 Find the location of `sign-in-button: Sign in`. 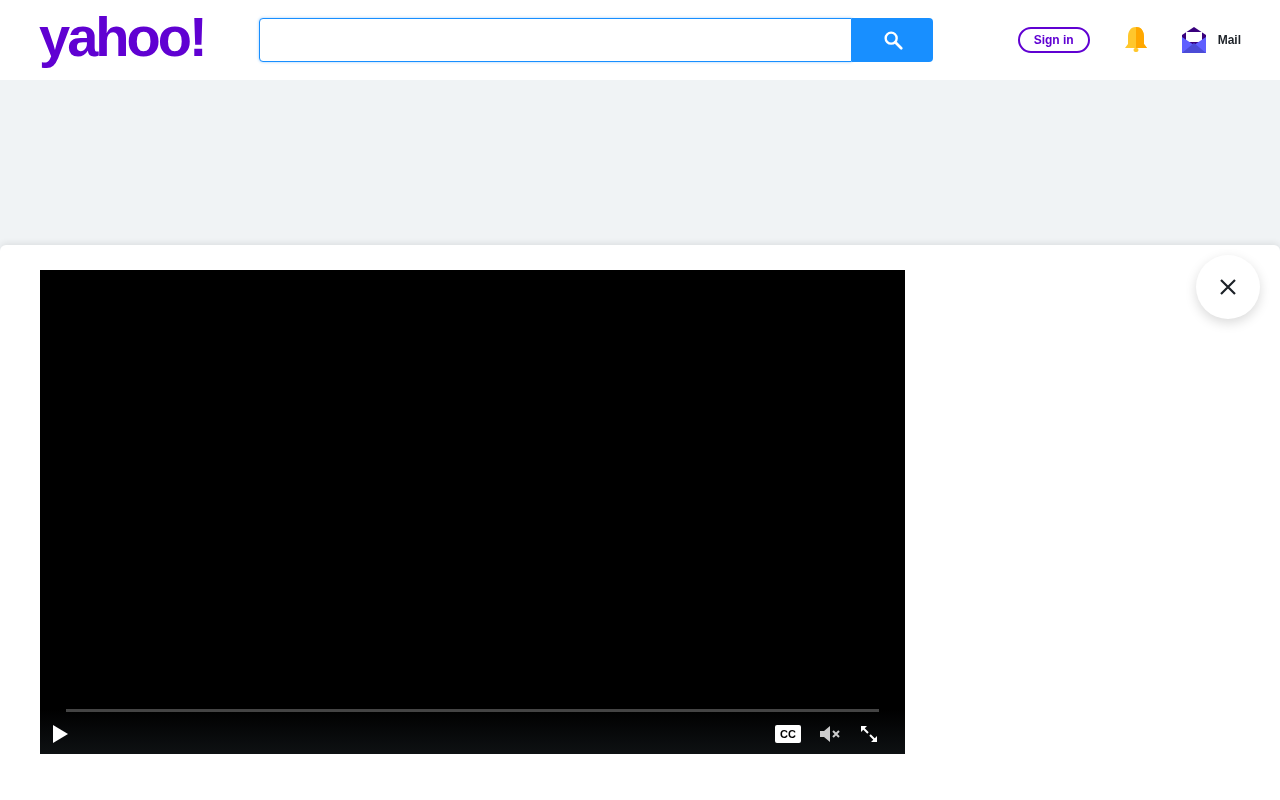

sign-in-button: Sign in is located at coordinates (1053, 40).